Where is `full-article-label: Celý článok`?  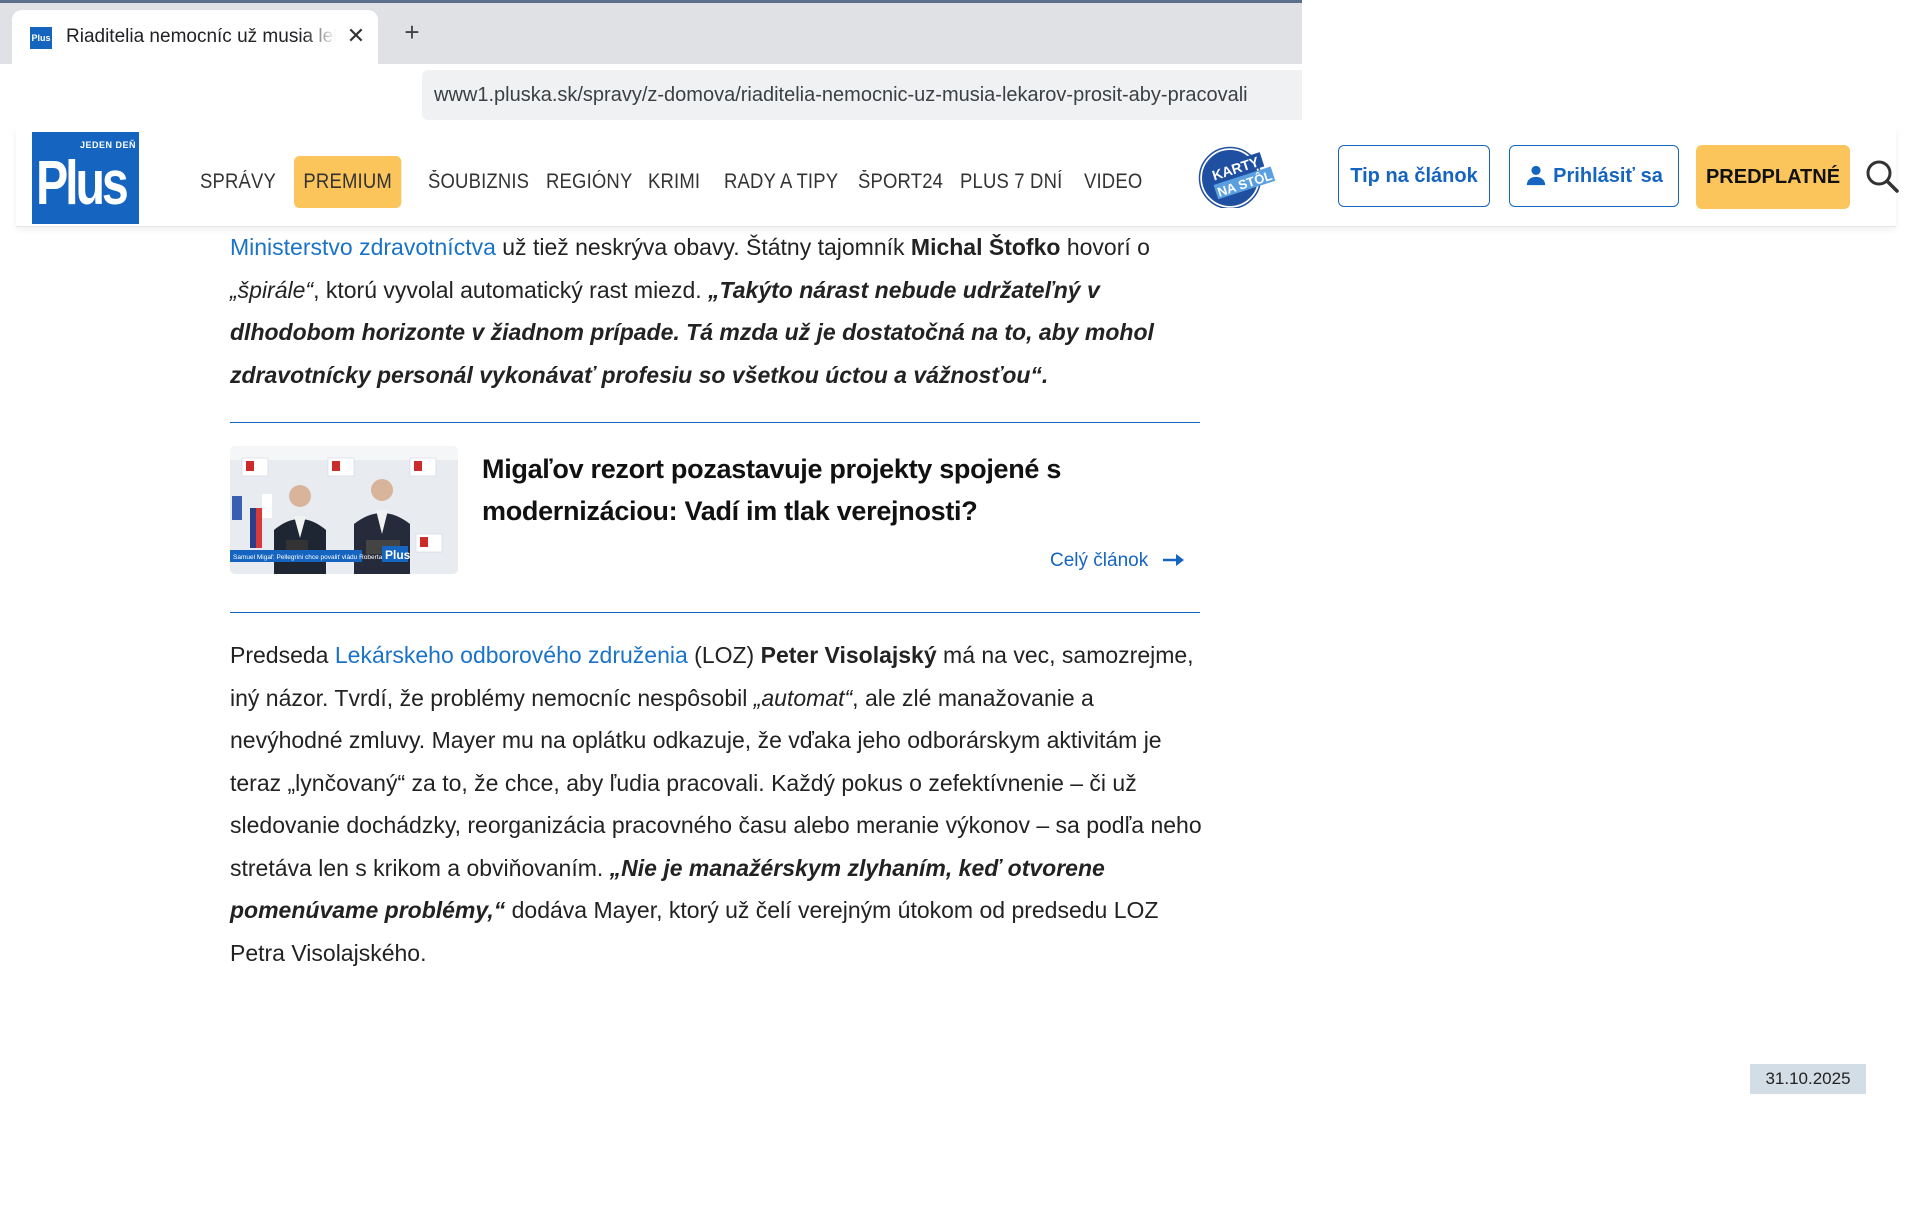
full-article-label: Celý článok is located at coordinates (1099, 560).